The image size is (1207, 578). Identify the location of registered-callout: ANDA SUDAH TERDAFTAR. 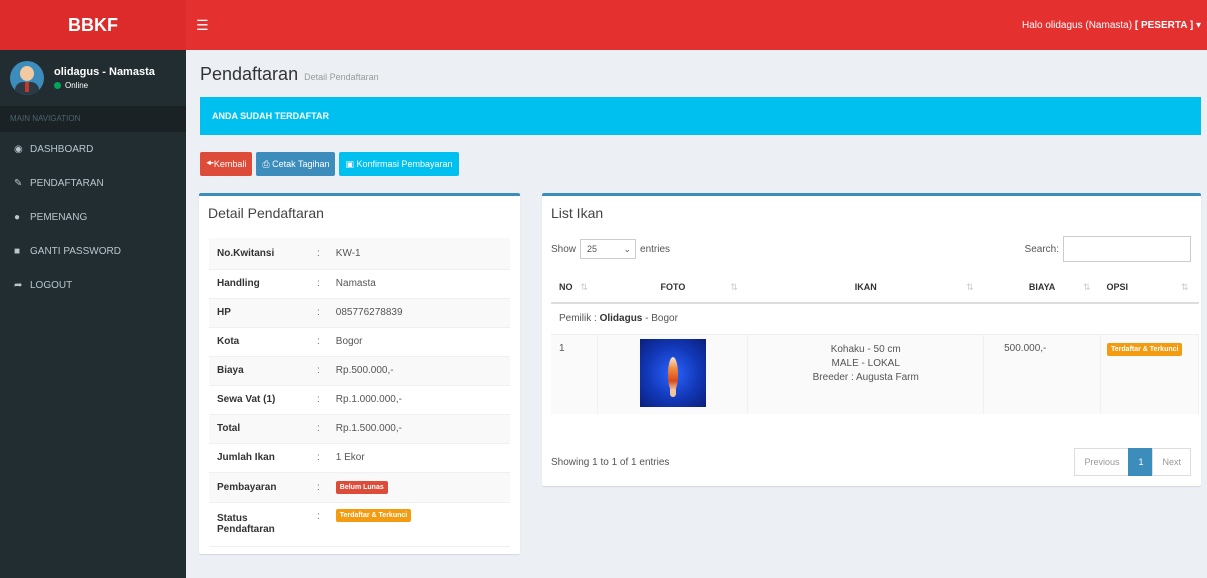
(700, 116).